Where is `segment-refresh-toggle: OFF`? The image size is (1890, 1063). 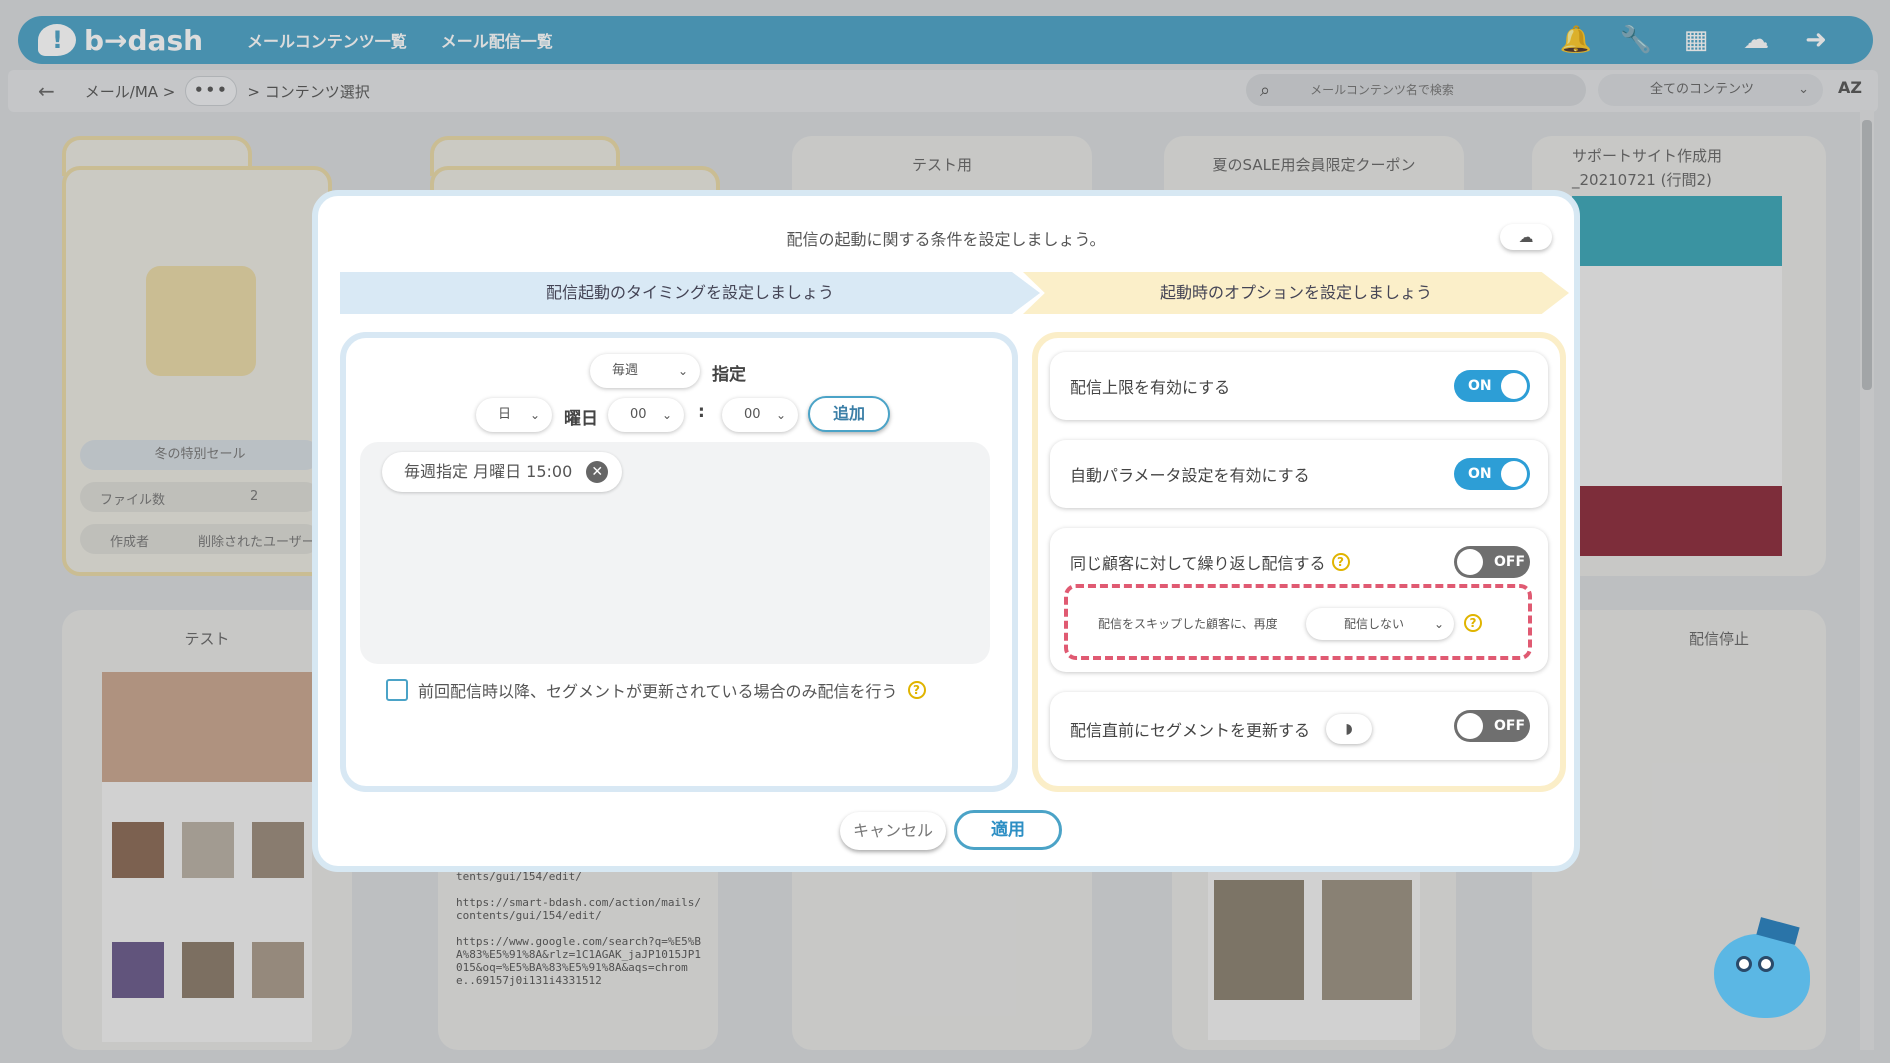 segment-refresh-toggle: OFF is located at coordinates (1492, 726).